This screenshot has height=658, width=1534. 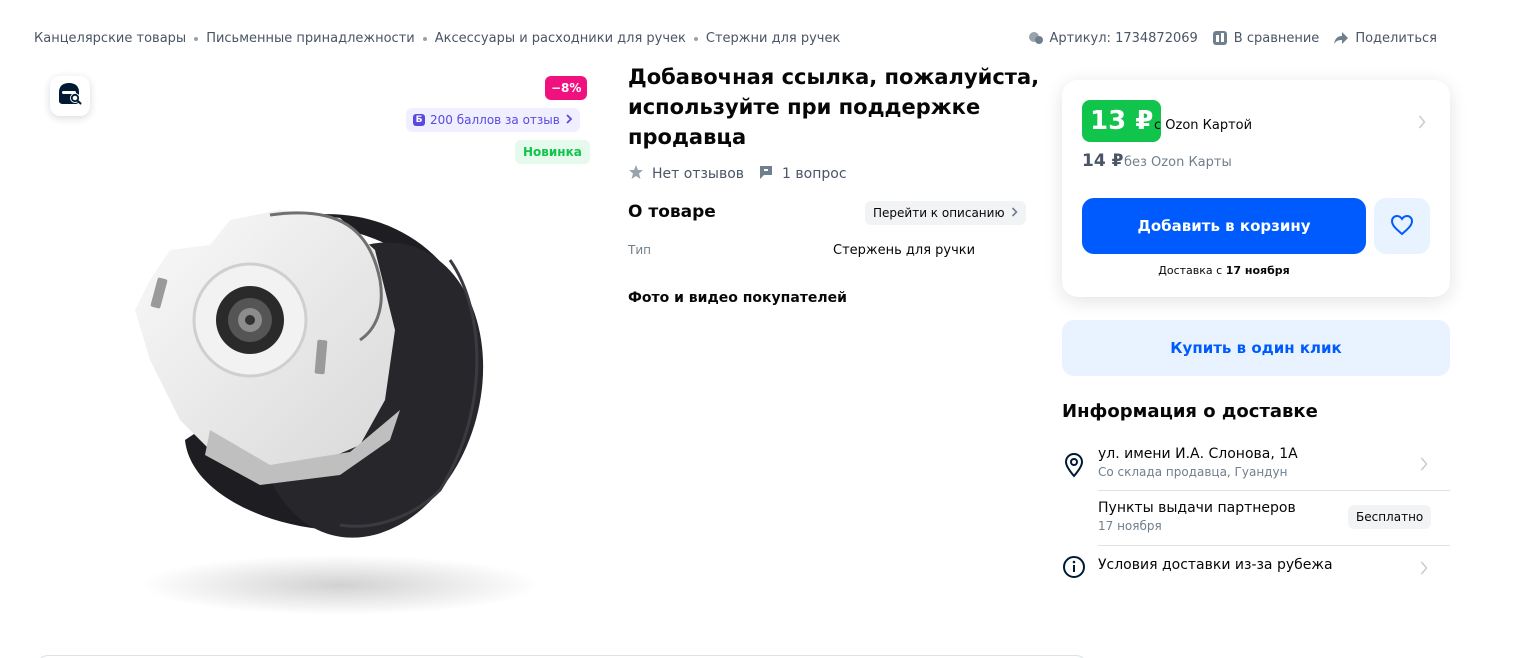 I want to click on overseas-delivery-conditions-row: Условия доставки из-за рубежа, so click(x=1256, y=567).